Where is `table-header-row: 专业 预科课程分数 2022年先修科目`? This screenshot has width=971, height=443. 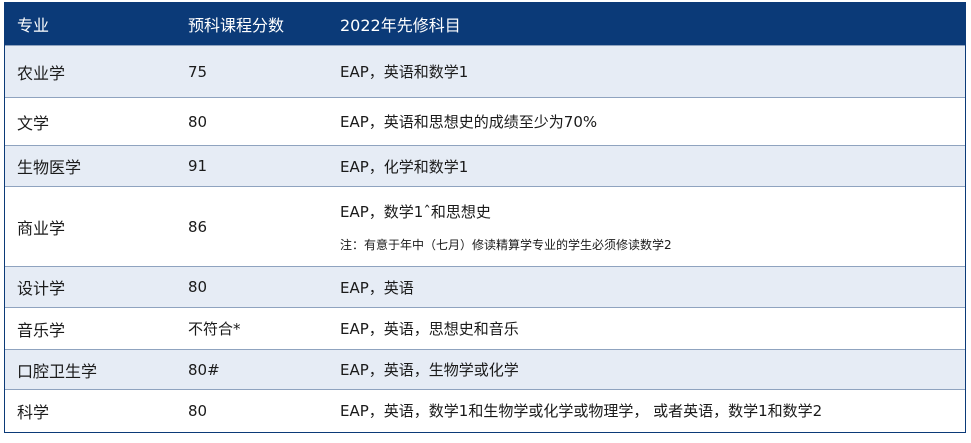
table-header-row: 专业 预科课程分数 2022年先修科目 is located at coordinates (485, 24).